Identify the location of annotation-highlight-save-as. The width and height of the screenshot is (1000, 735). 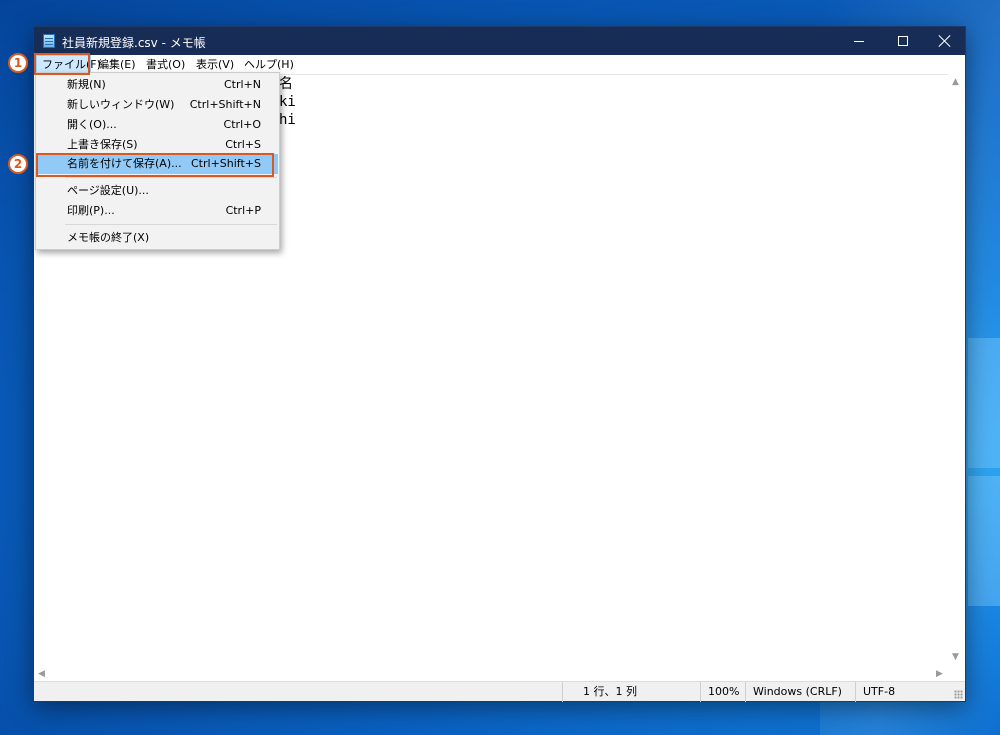
(155, 165).